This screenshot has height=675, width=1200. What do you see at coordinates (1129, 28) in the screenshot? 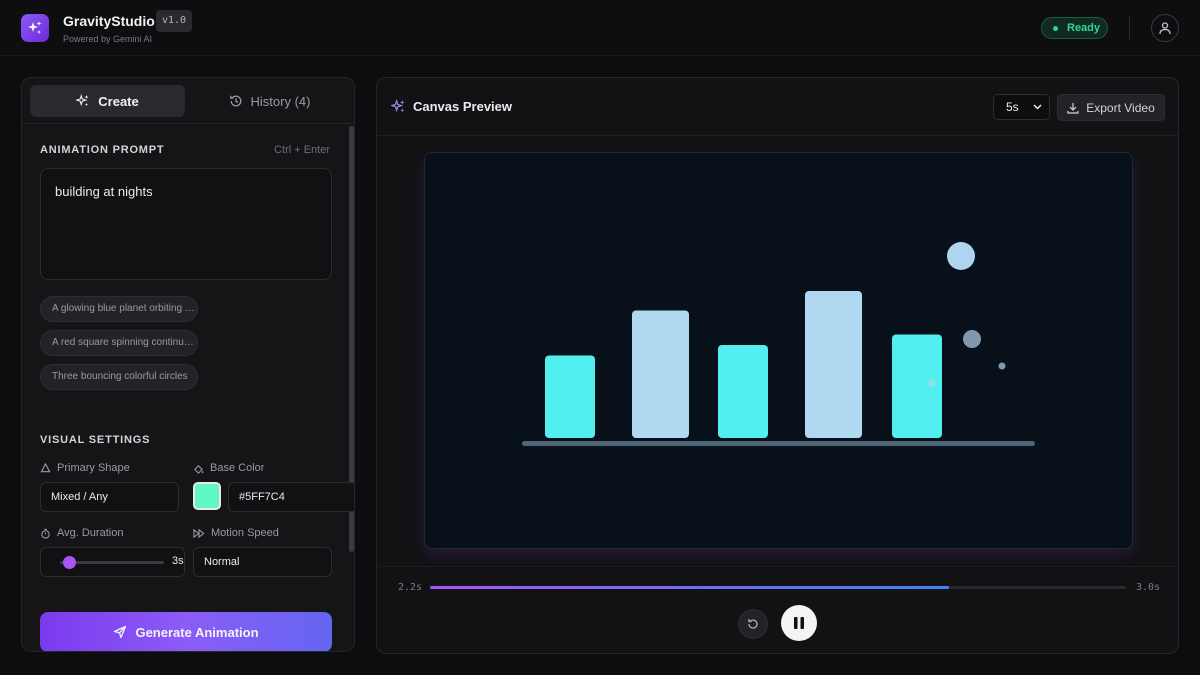
I see `header-divider` at bounding box center [1129, 28].